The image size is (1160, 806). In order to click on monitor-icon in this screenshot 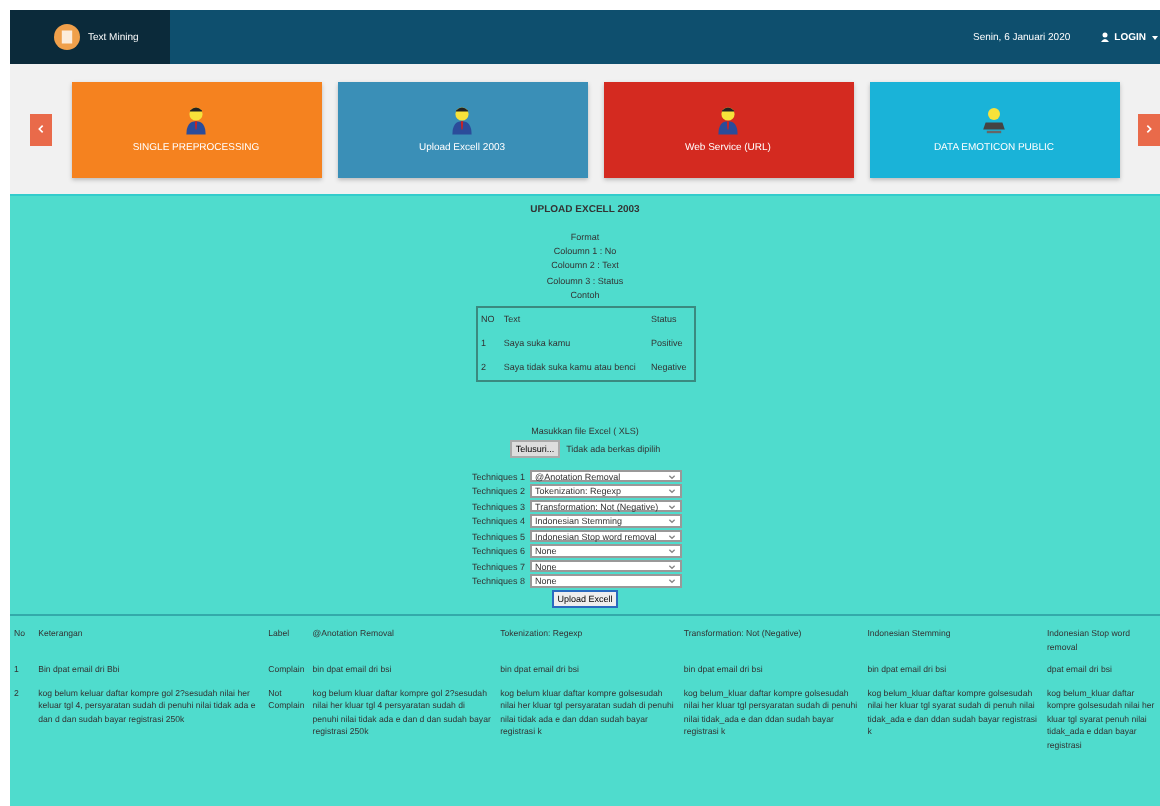, I will do `click(994, 120)`.